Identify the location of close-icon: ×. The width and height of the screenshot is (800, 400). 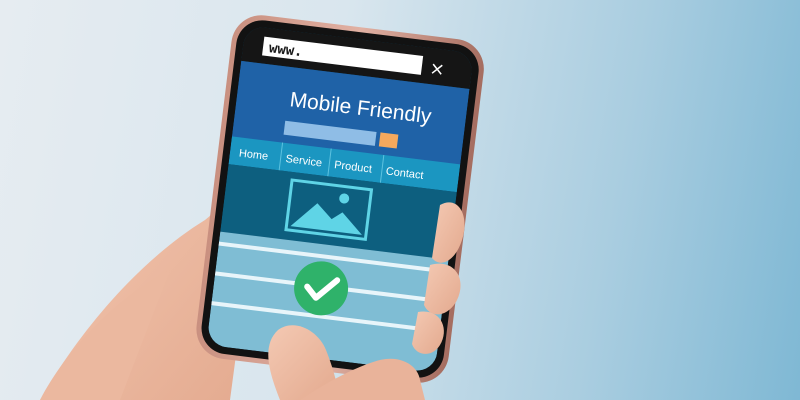
(437, 69).